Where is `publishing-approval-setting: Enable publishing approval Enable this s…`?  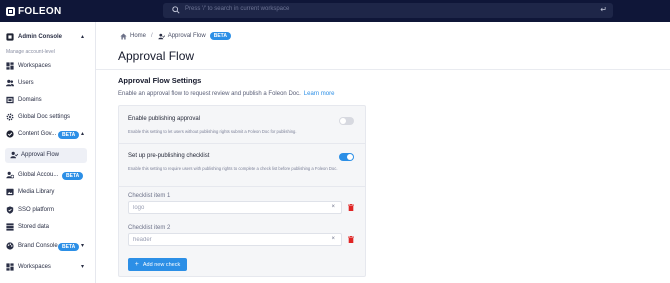 publishing-approval-setting: Enable publishing approval Enable this s… is located at coordinates (240, 125).